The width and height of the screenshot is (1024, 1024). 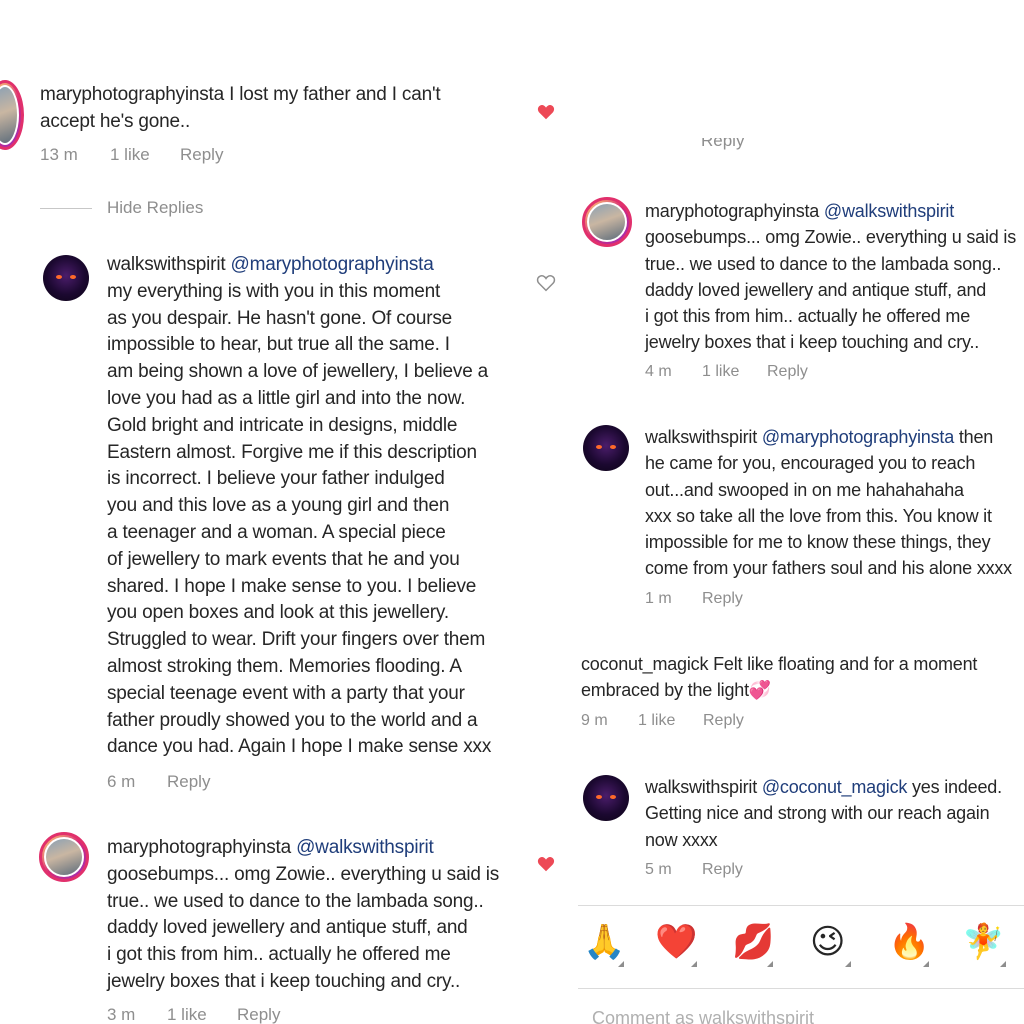 What do you see at coordinates (801, 988) in the screenshot?
I see `input-divider` at bounding box center [801, 988].